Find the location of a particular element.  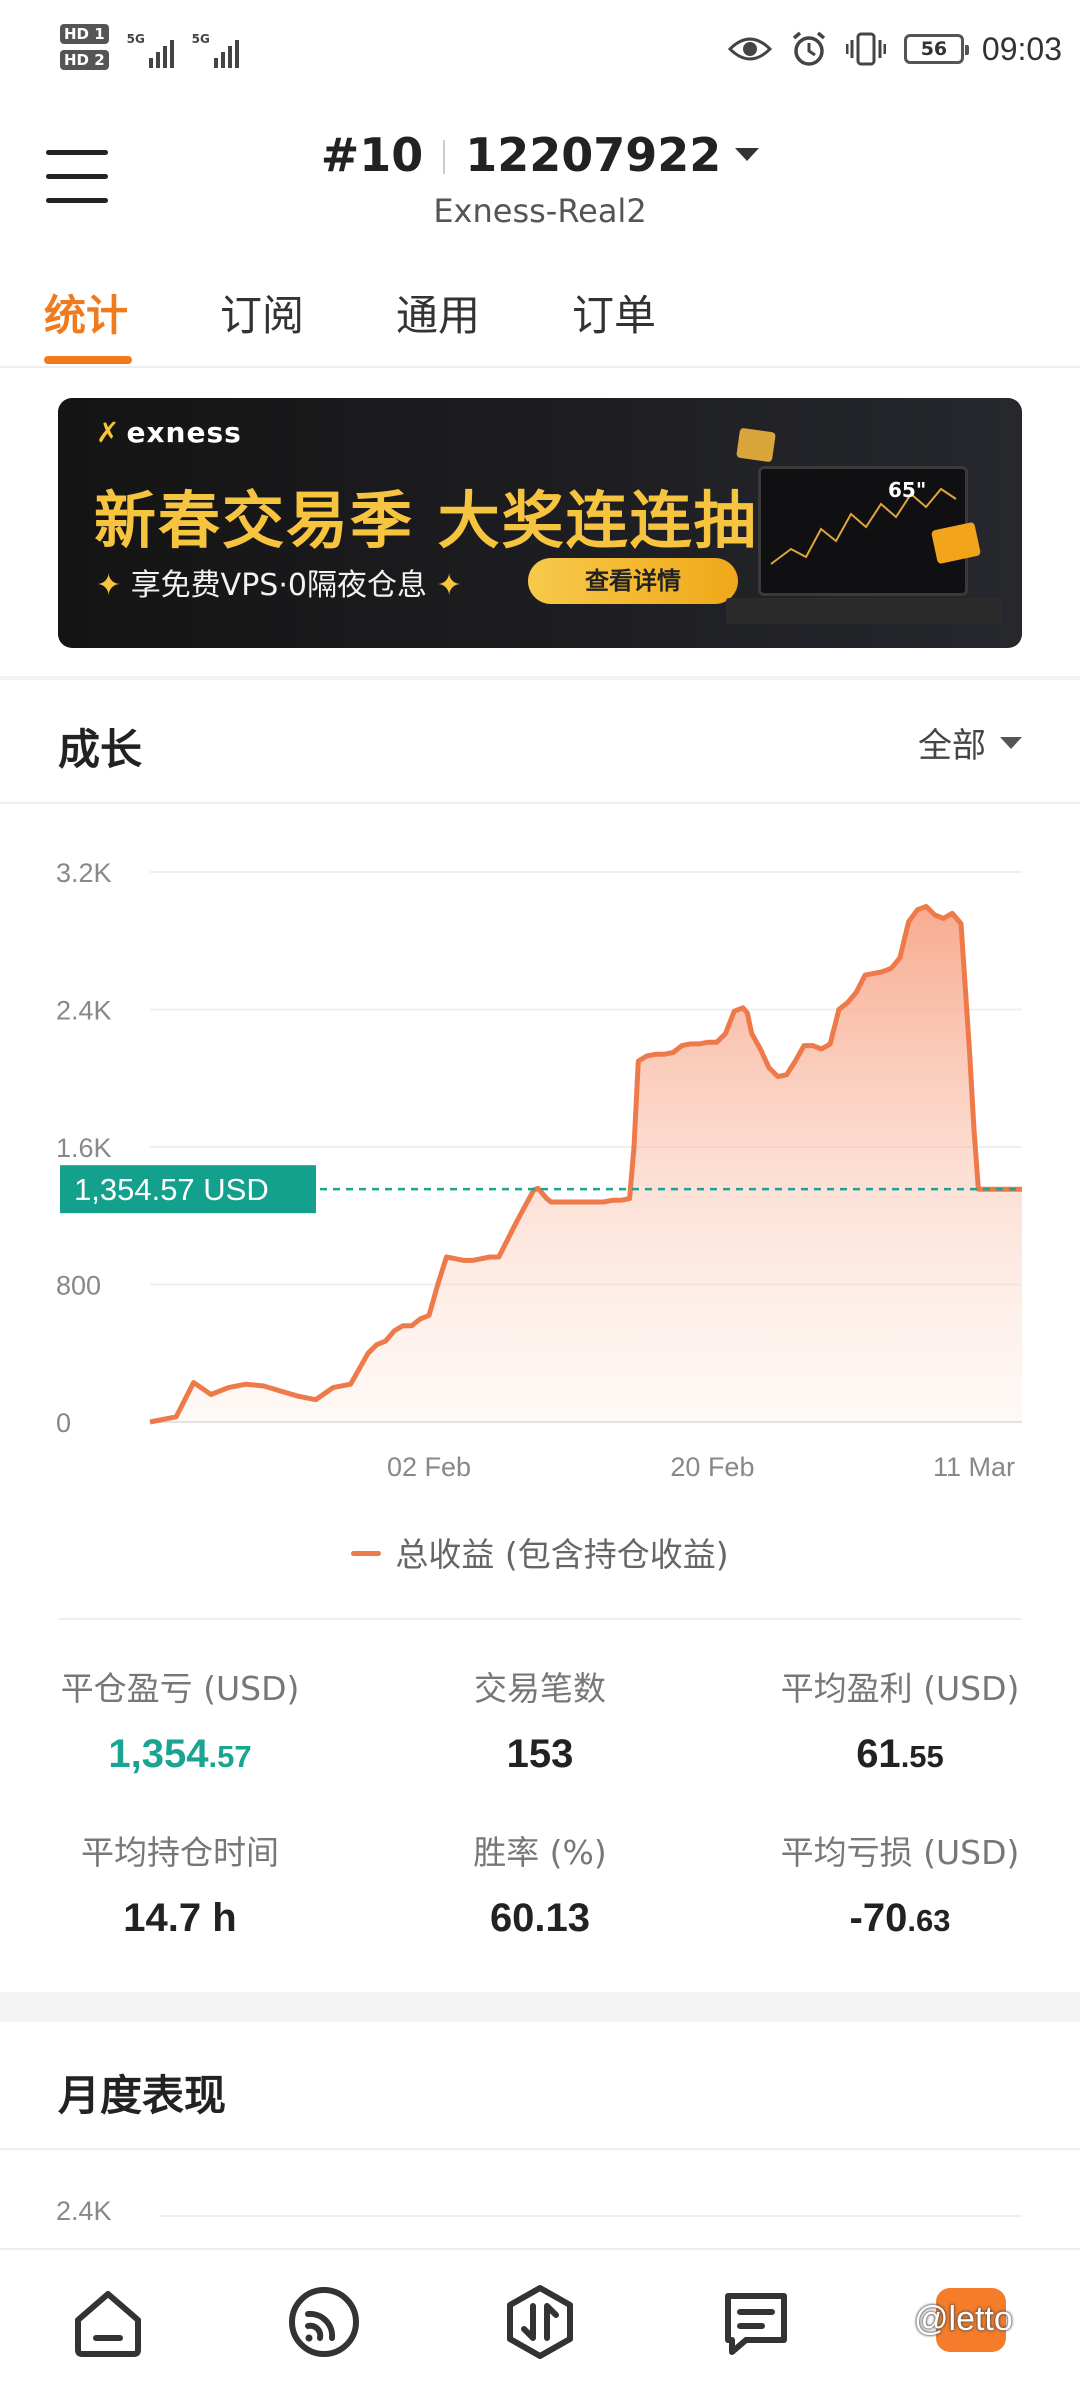

tv-stand is located at coordinates (864, 611).